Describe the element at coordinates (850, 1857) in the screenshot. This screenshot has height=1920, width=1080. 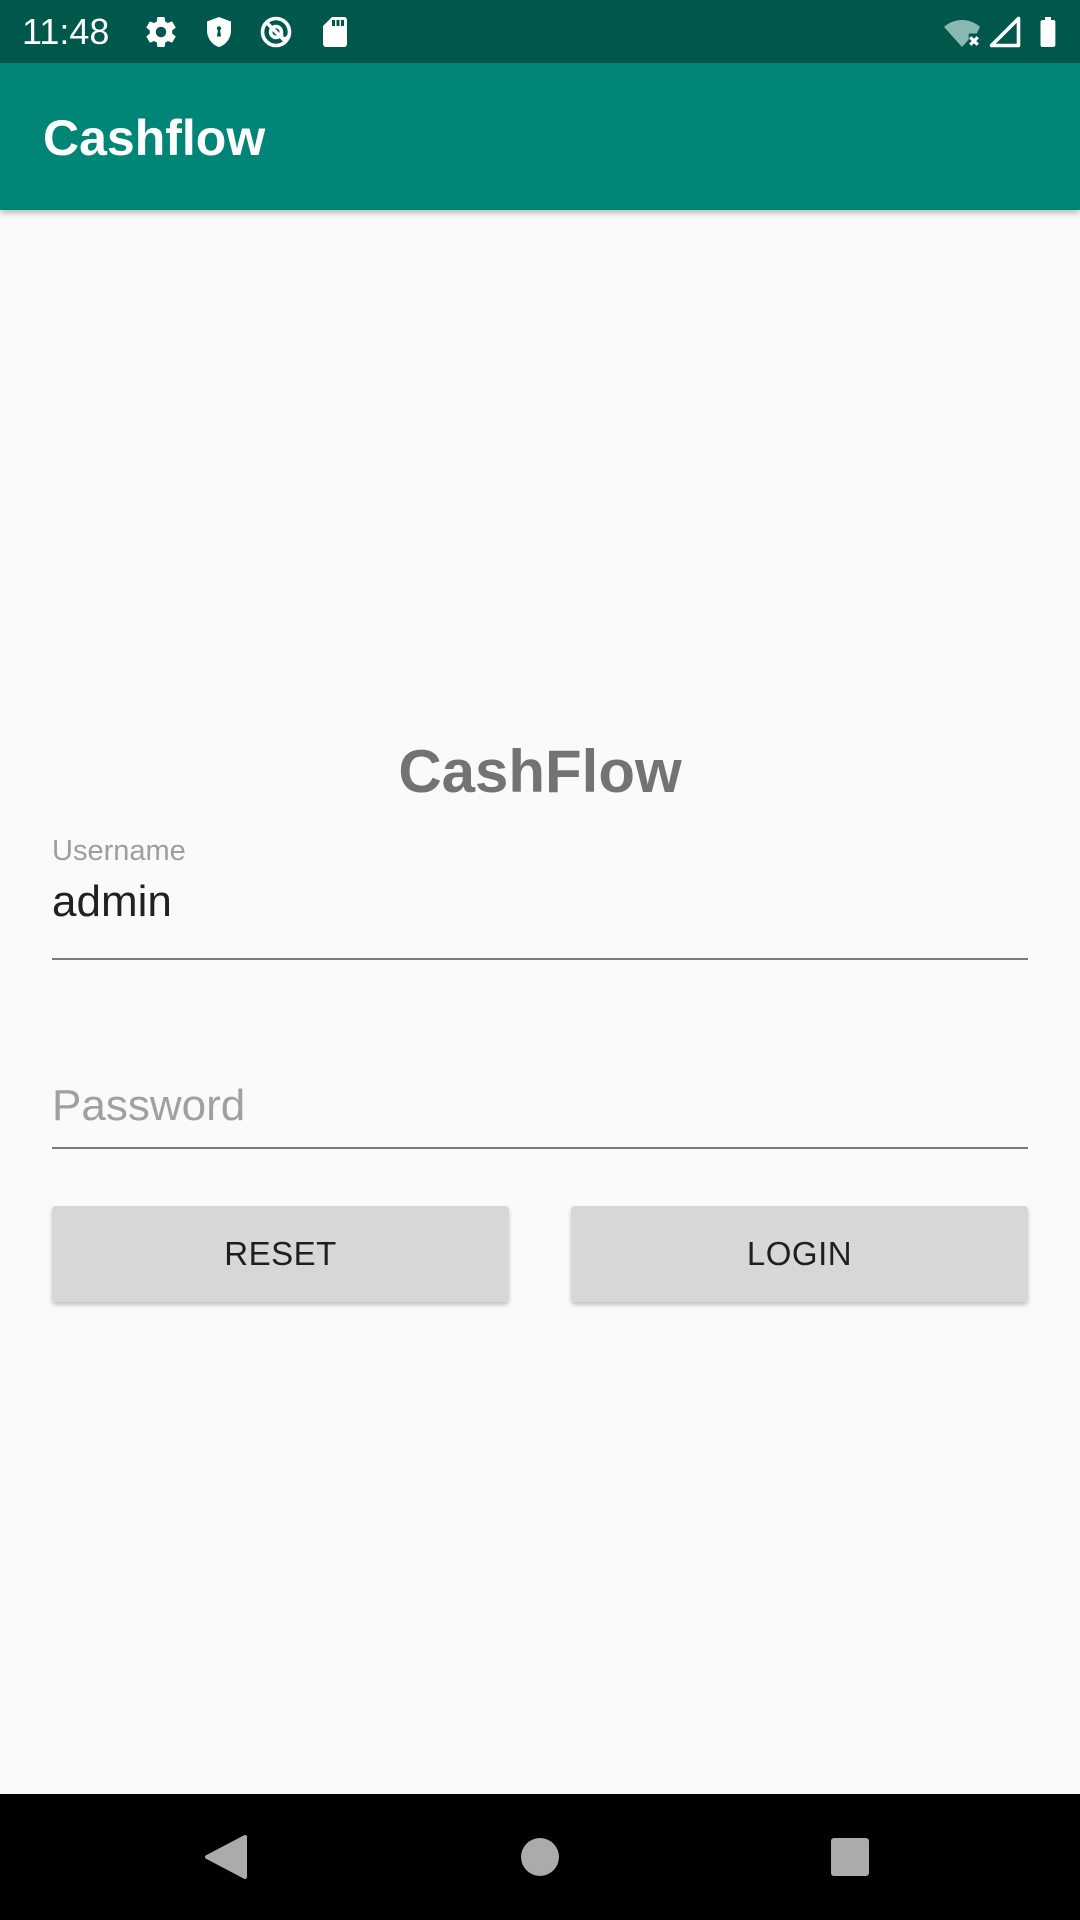
I see `recents-icon` at that location.